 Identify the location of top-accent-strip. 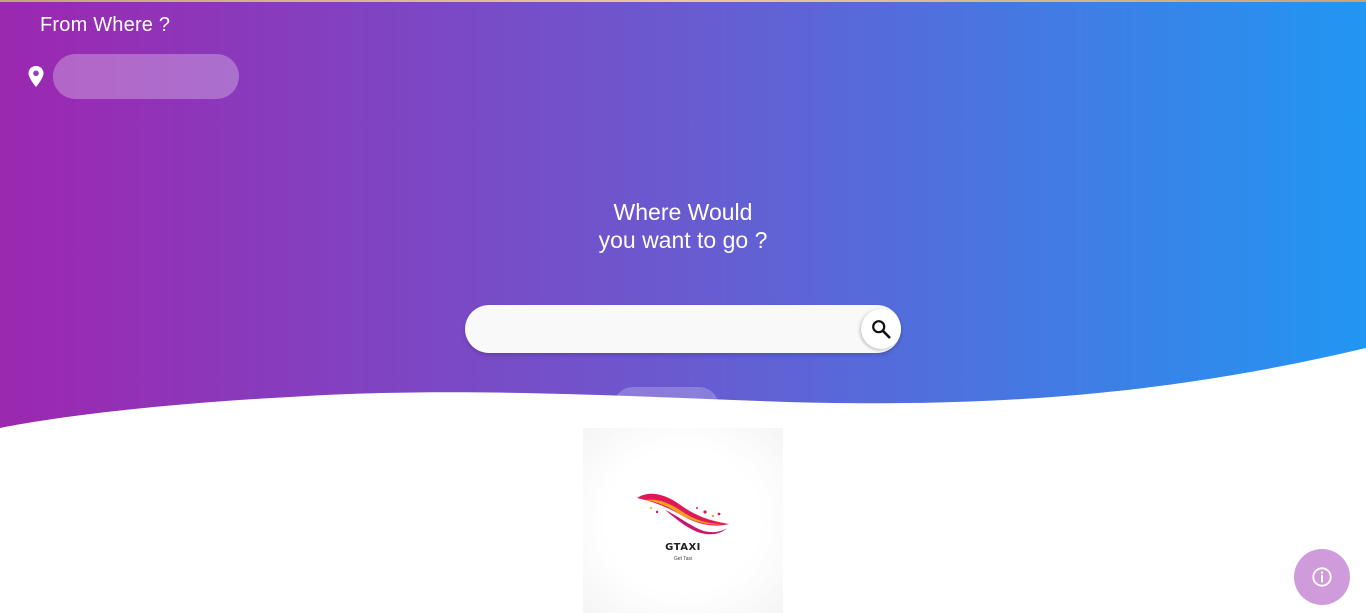
(683, 1).